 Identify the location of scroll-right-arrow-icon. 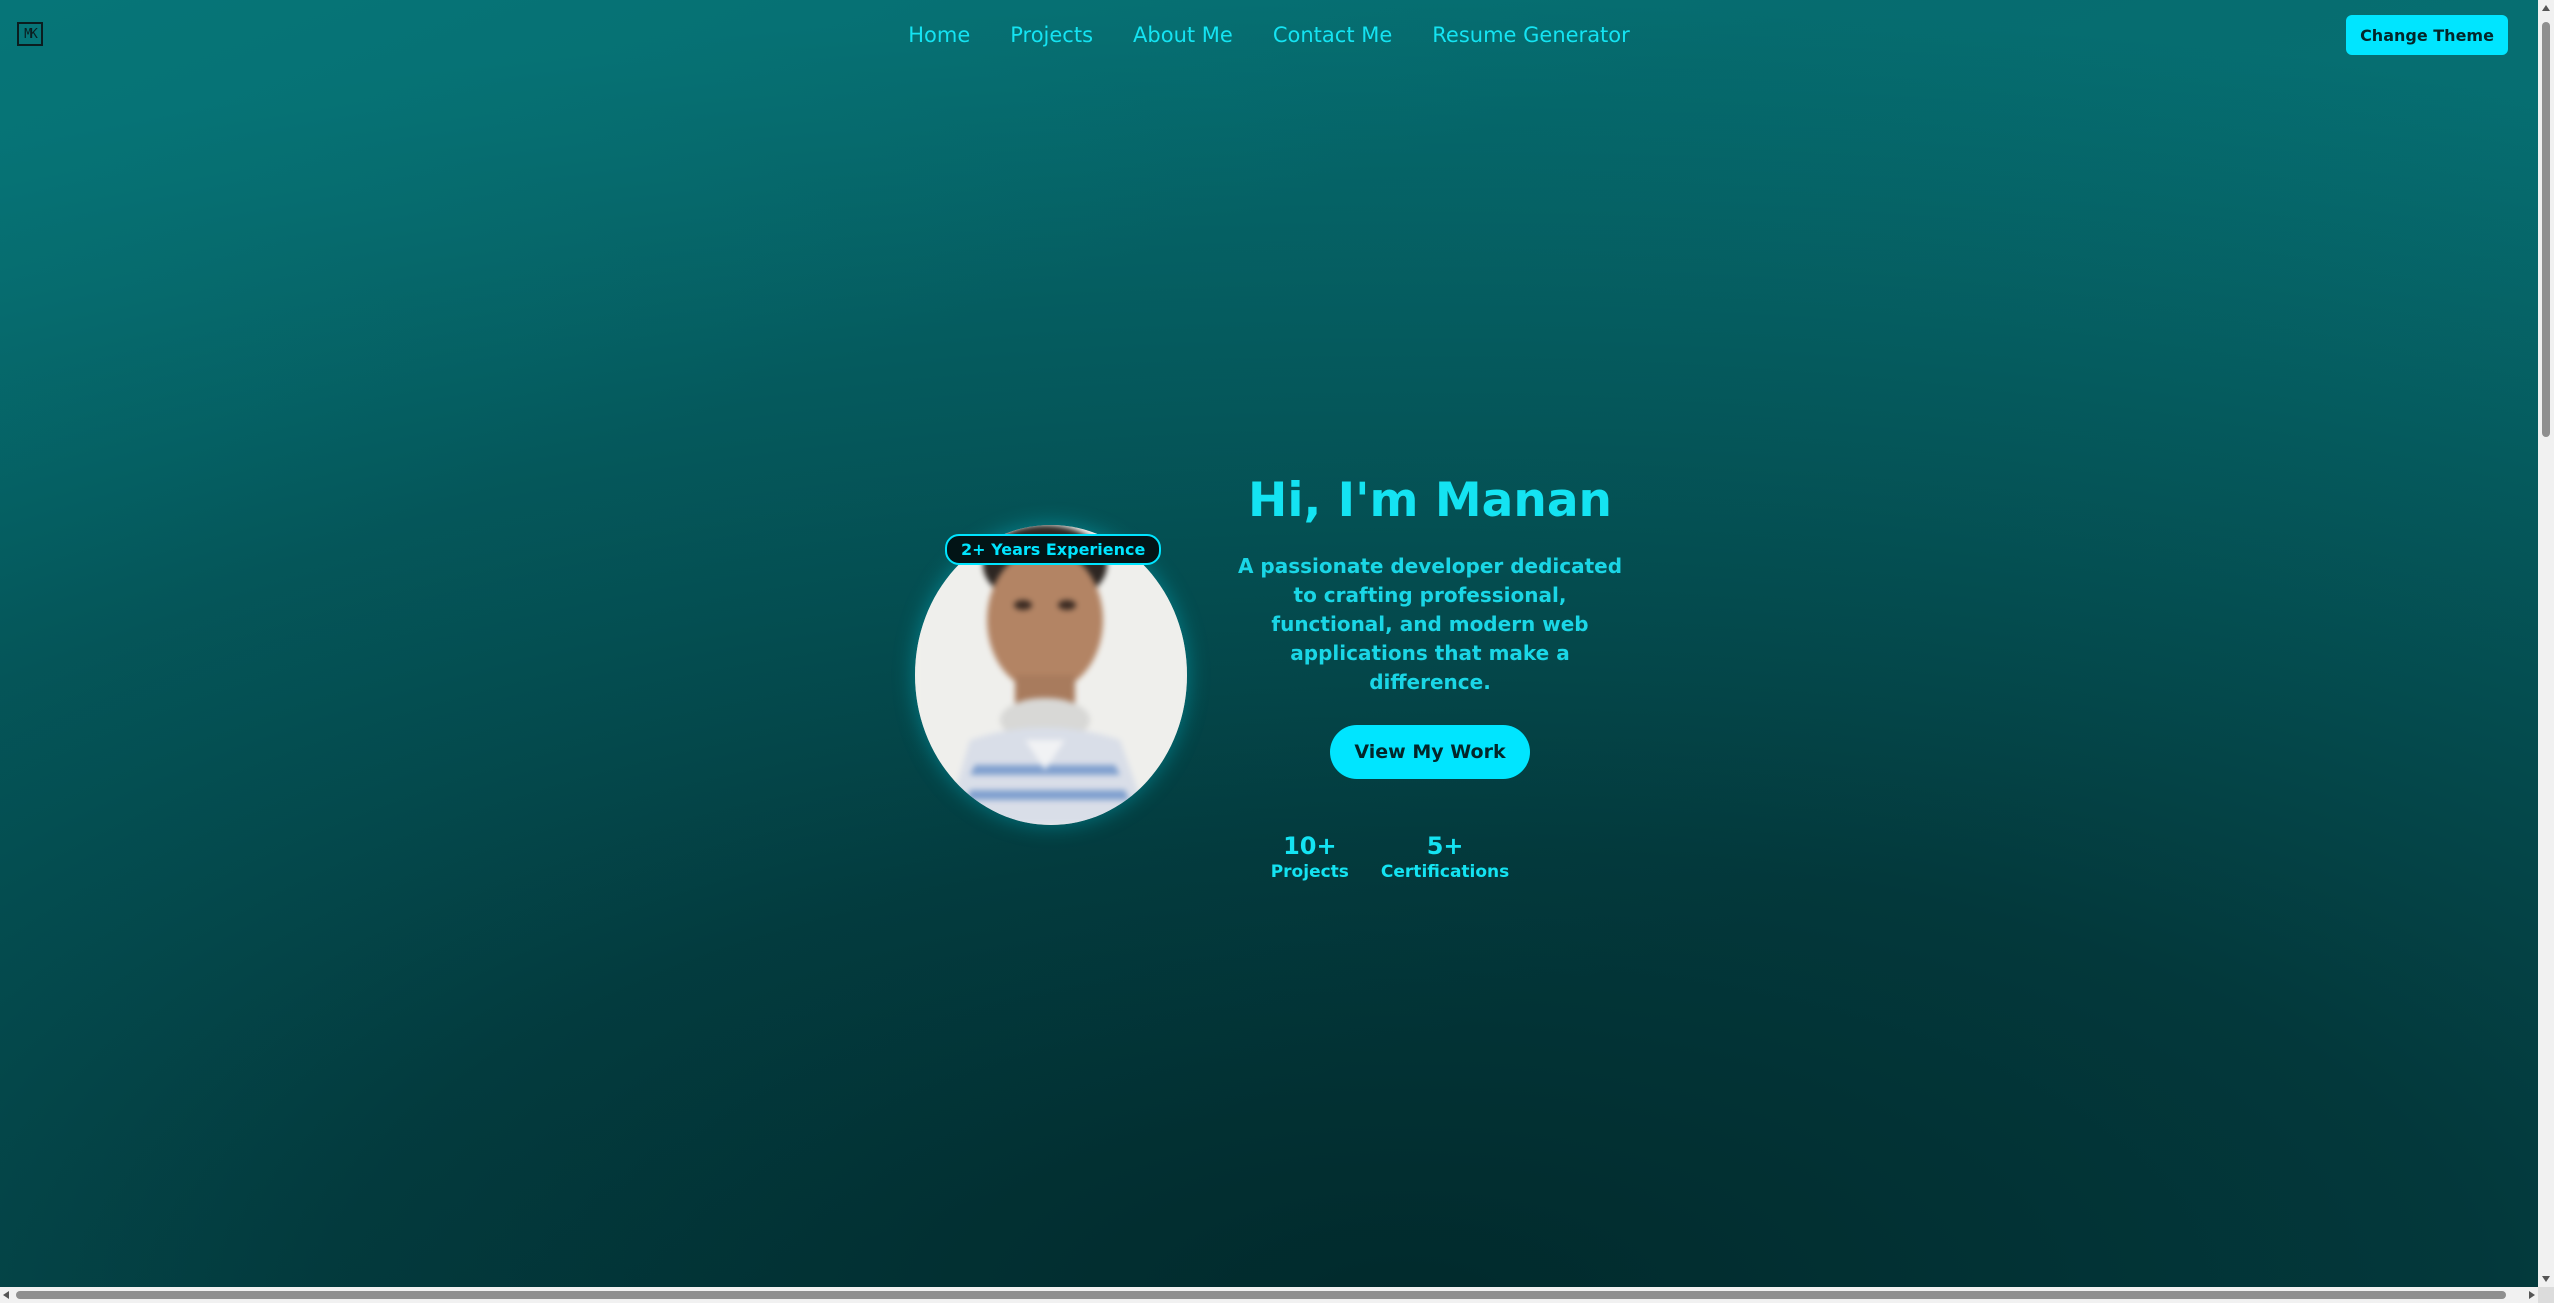
(2532, 1295).